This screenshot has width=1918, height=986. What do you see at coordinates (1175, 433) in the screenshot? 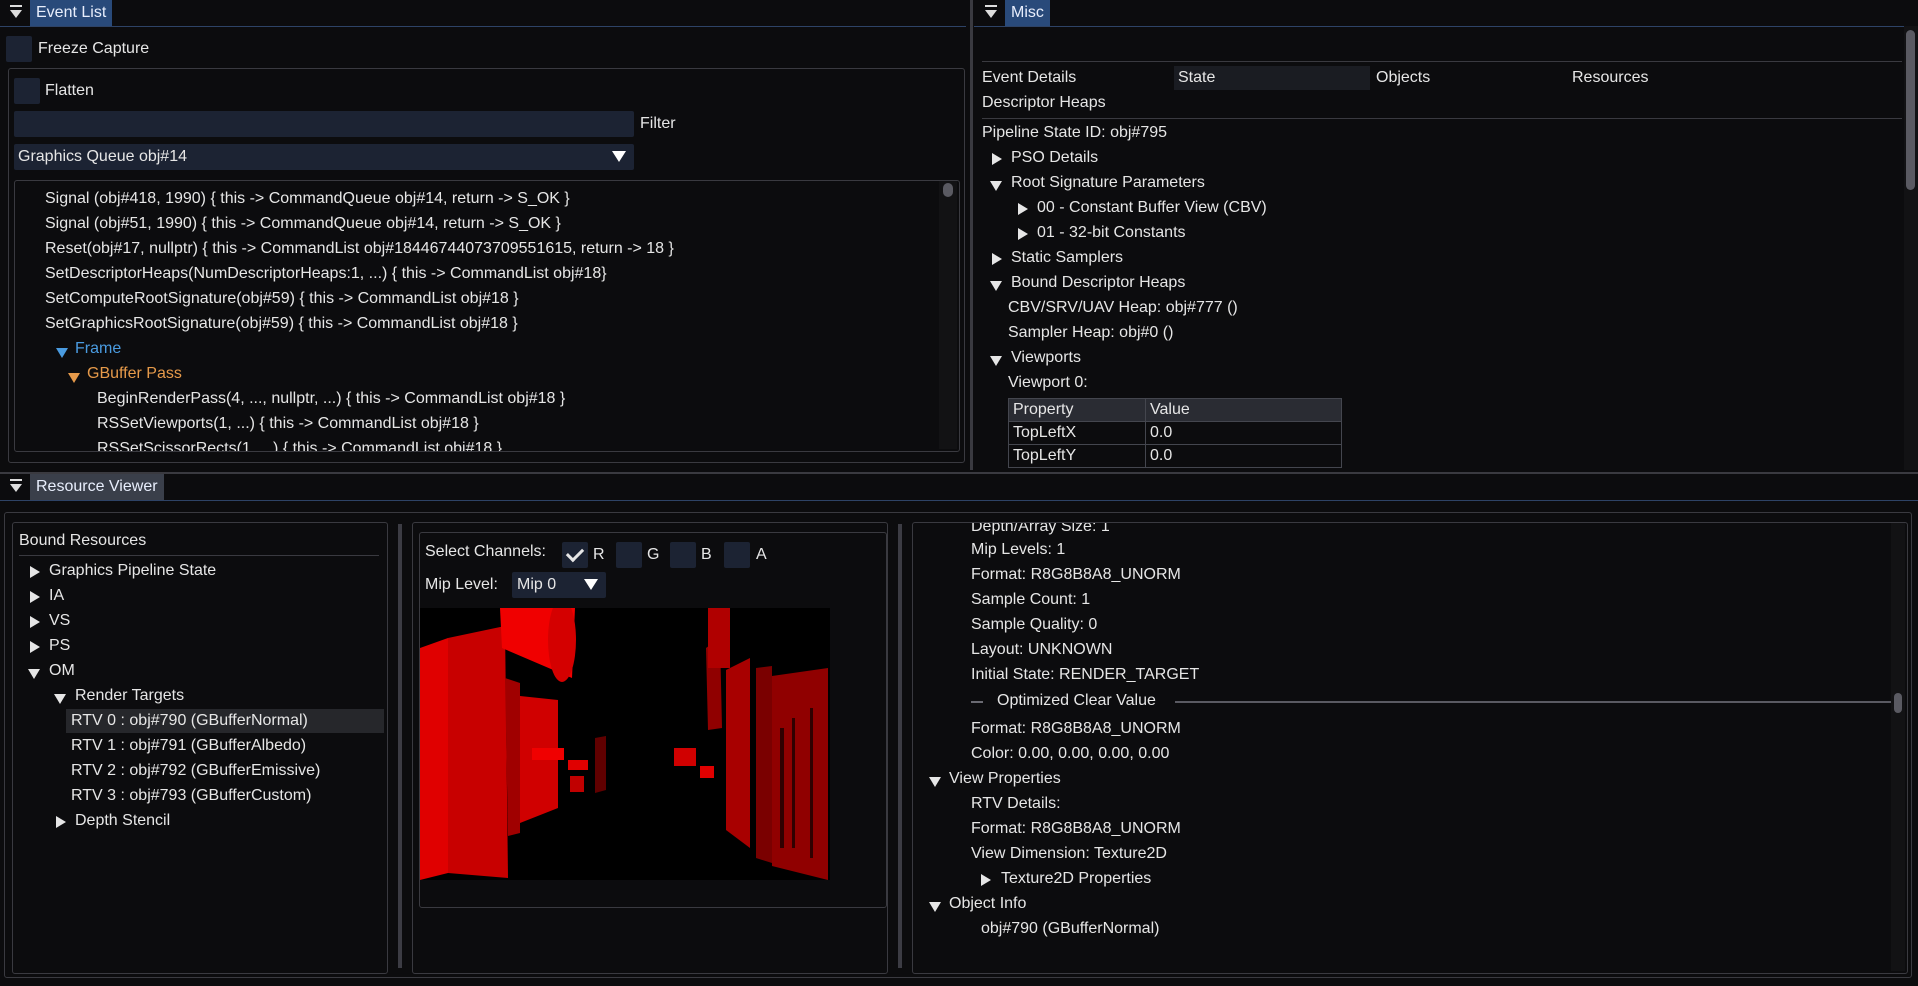
I see `table-row: TopLeftX 0.0` at bounding box center [1175, 433].